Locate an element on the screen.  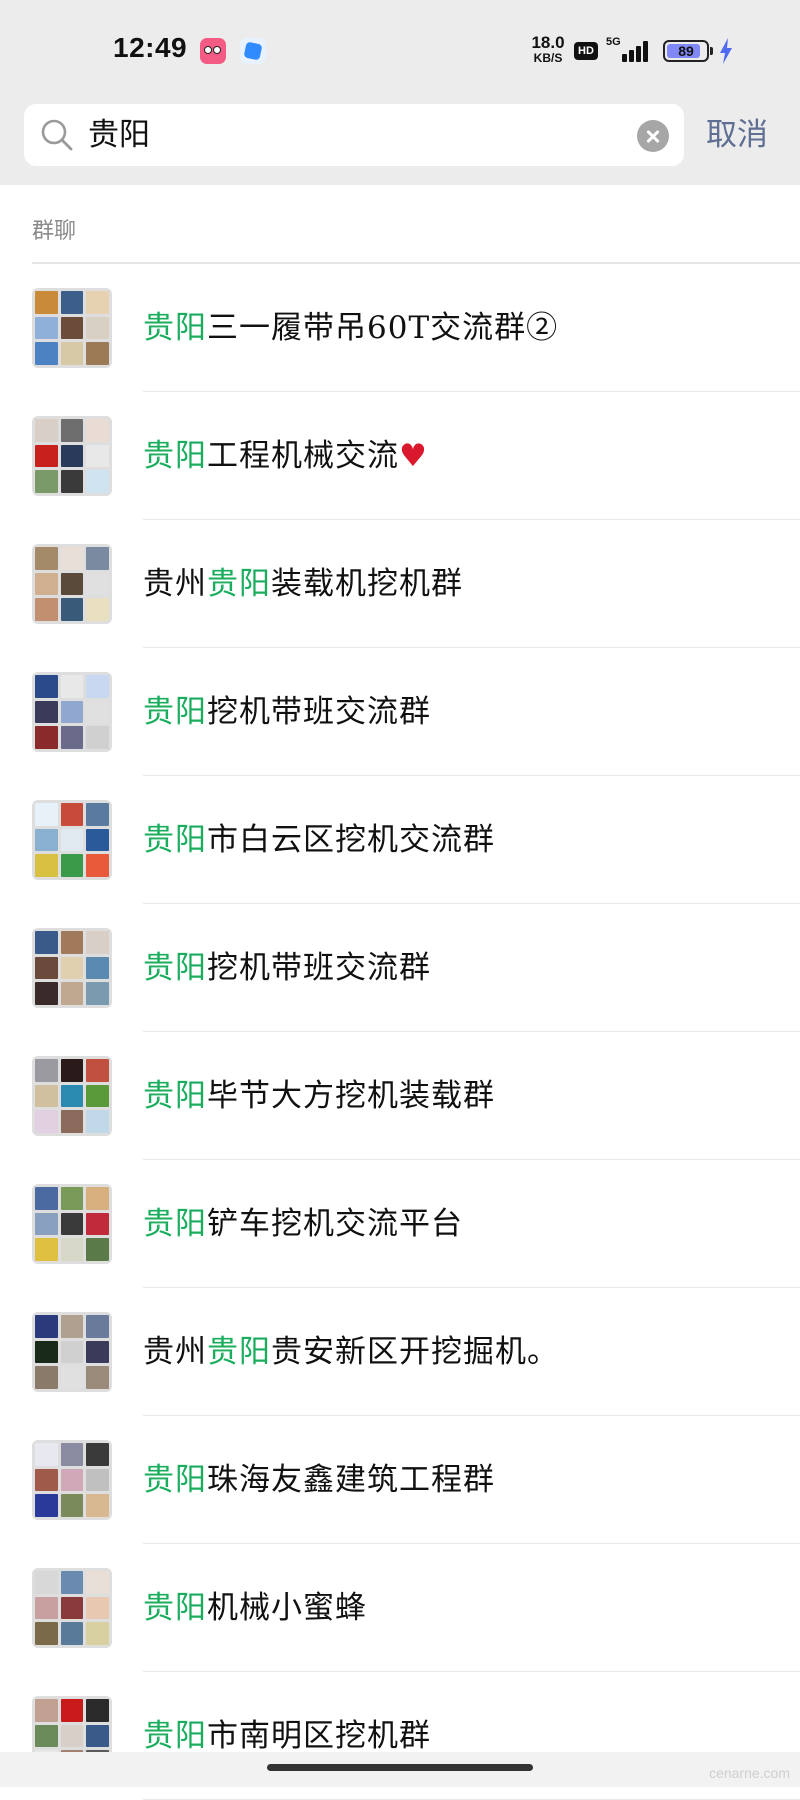
group-name: 贵阳市白云区挖机交流群 is located at coordinates (319, 840).